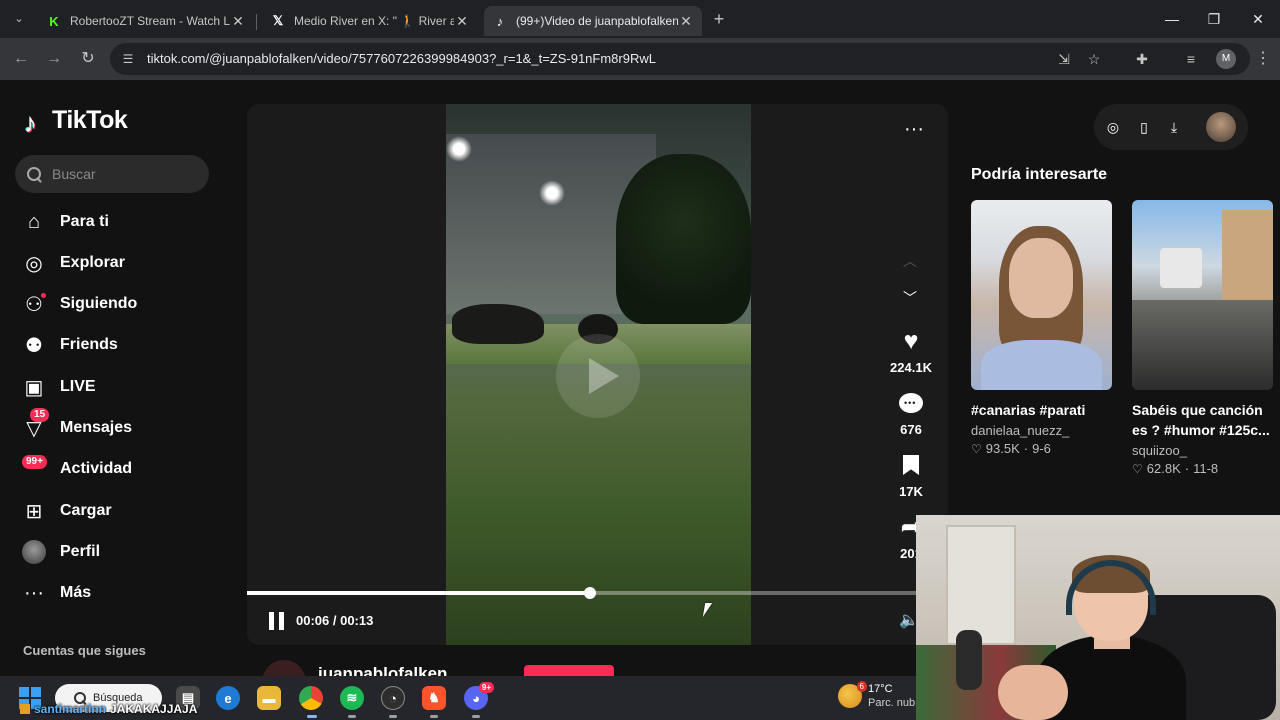  I want to click on video-time: 00:06 / 00:13, so click(335, 620).